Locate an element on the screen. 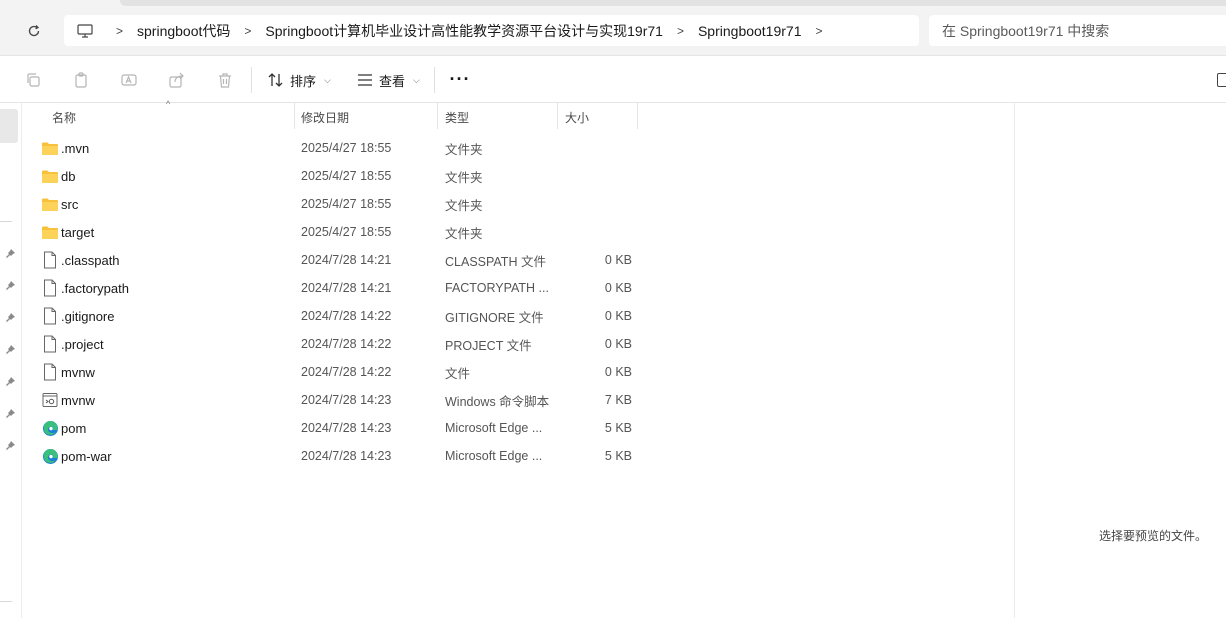 Image resolution: width=1226 pixels, height=618 pixels. file-type: 文件 is located at coordinates (458, 373).